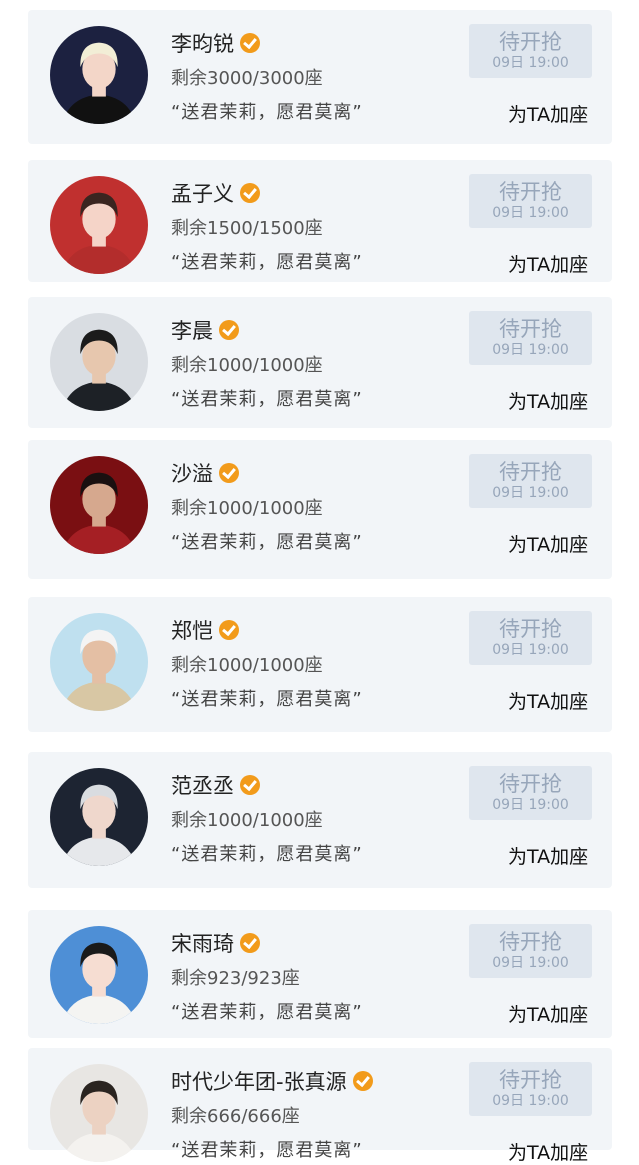 Image resolution: width=639 pixels, height=1165 pixels. Describe the element at coordinates (259, 1081) in the screenshot. I see `celebrity-name: 时代少年团-张真源` at that location.